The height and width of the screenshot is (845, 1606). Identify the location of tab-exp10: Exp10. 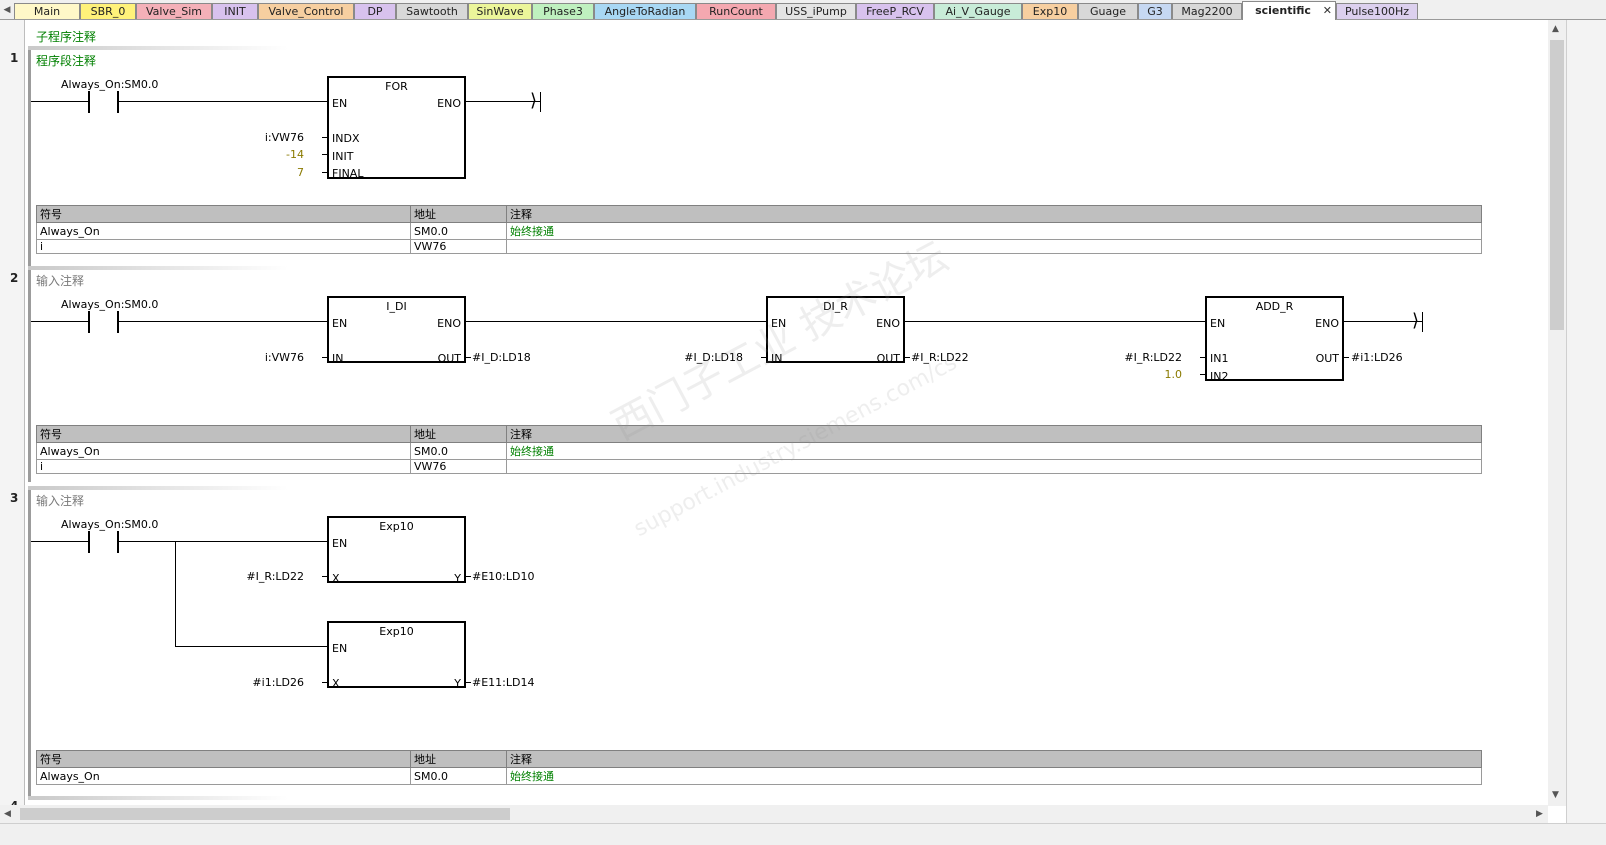
(1050, 11).